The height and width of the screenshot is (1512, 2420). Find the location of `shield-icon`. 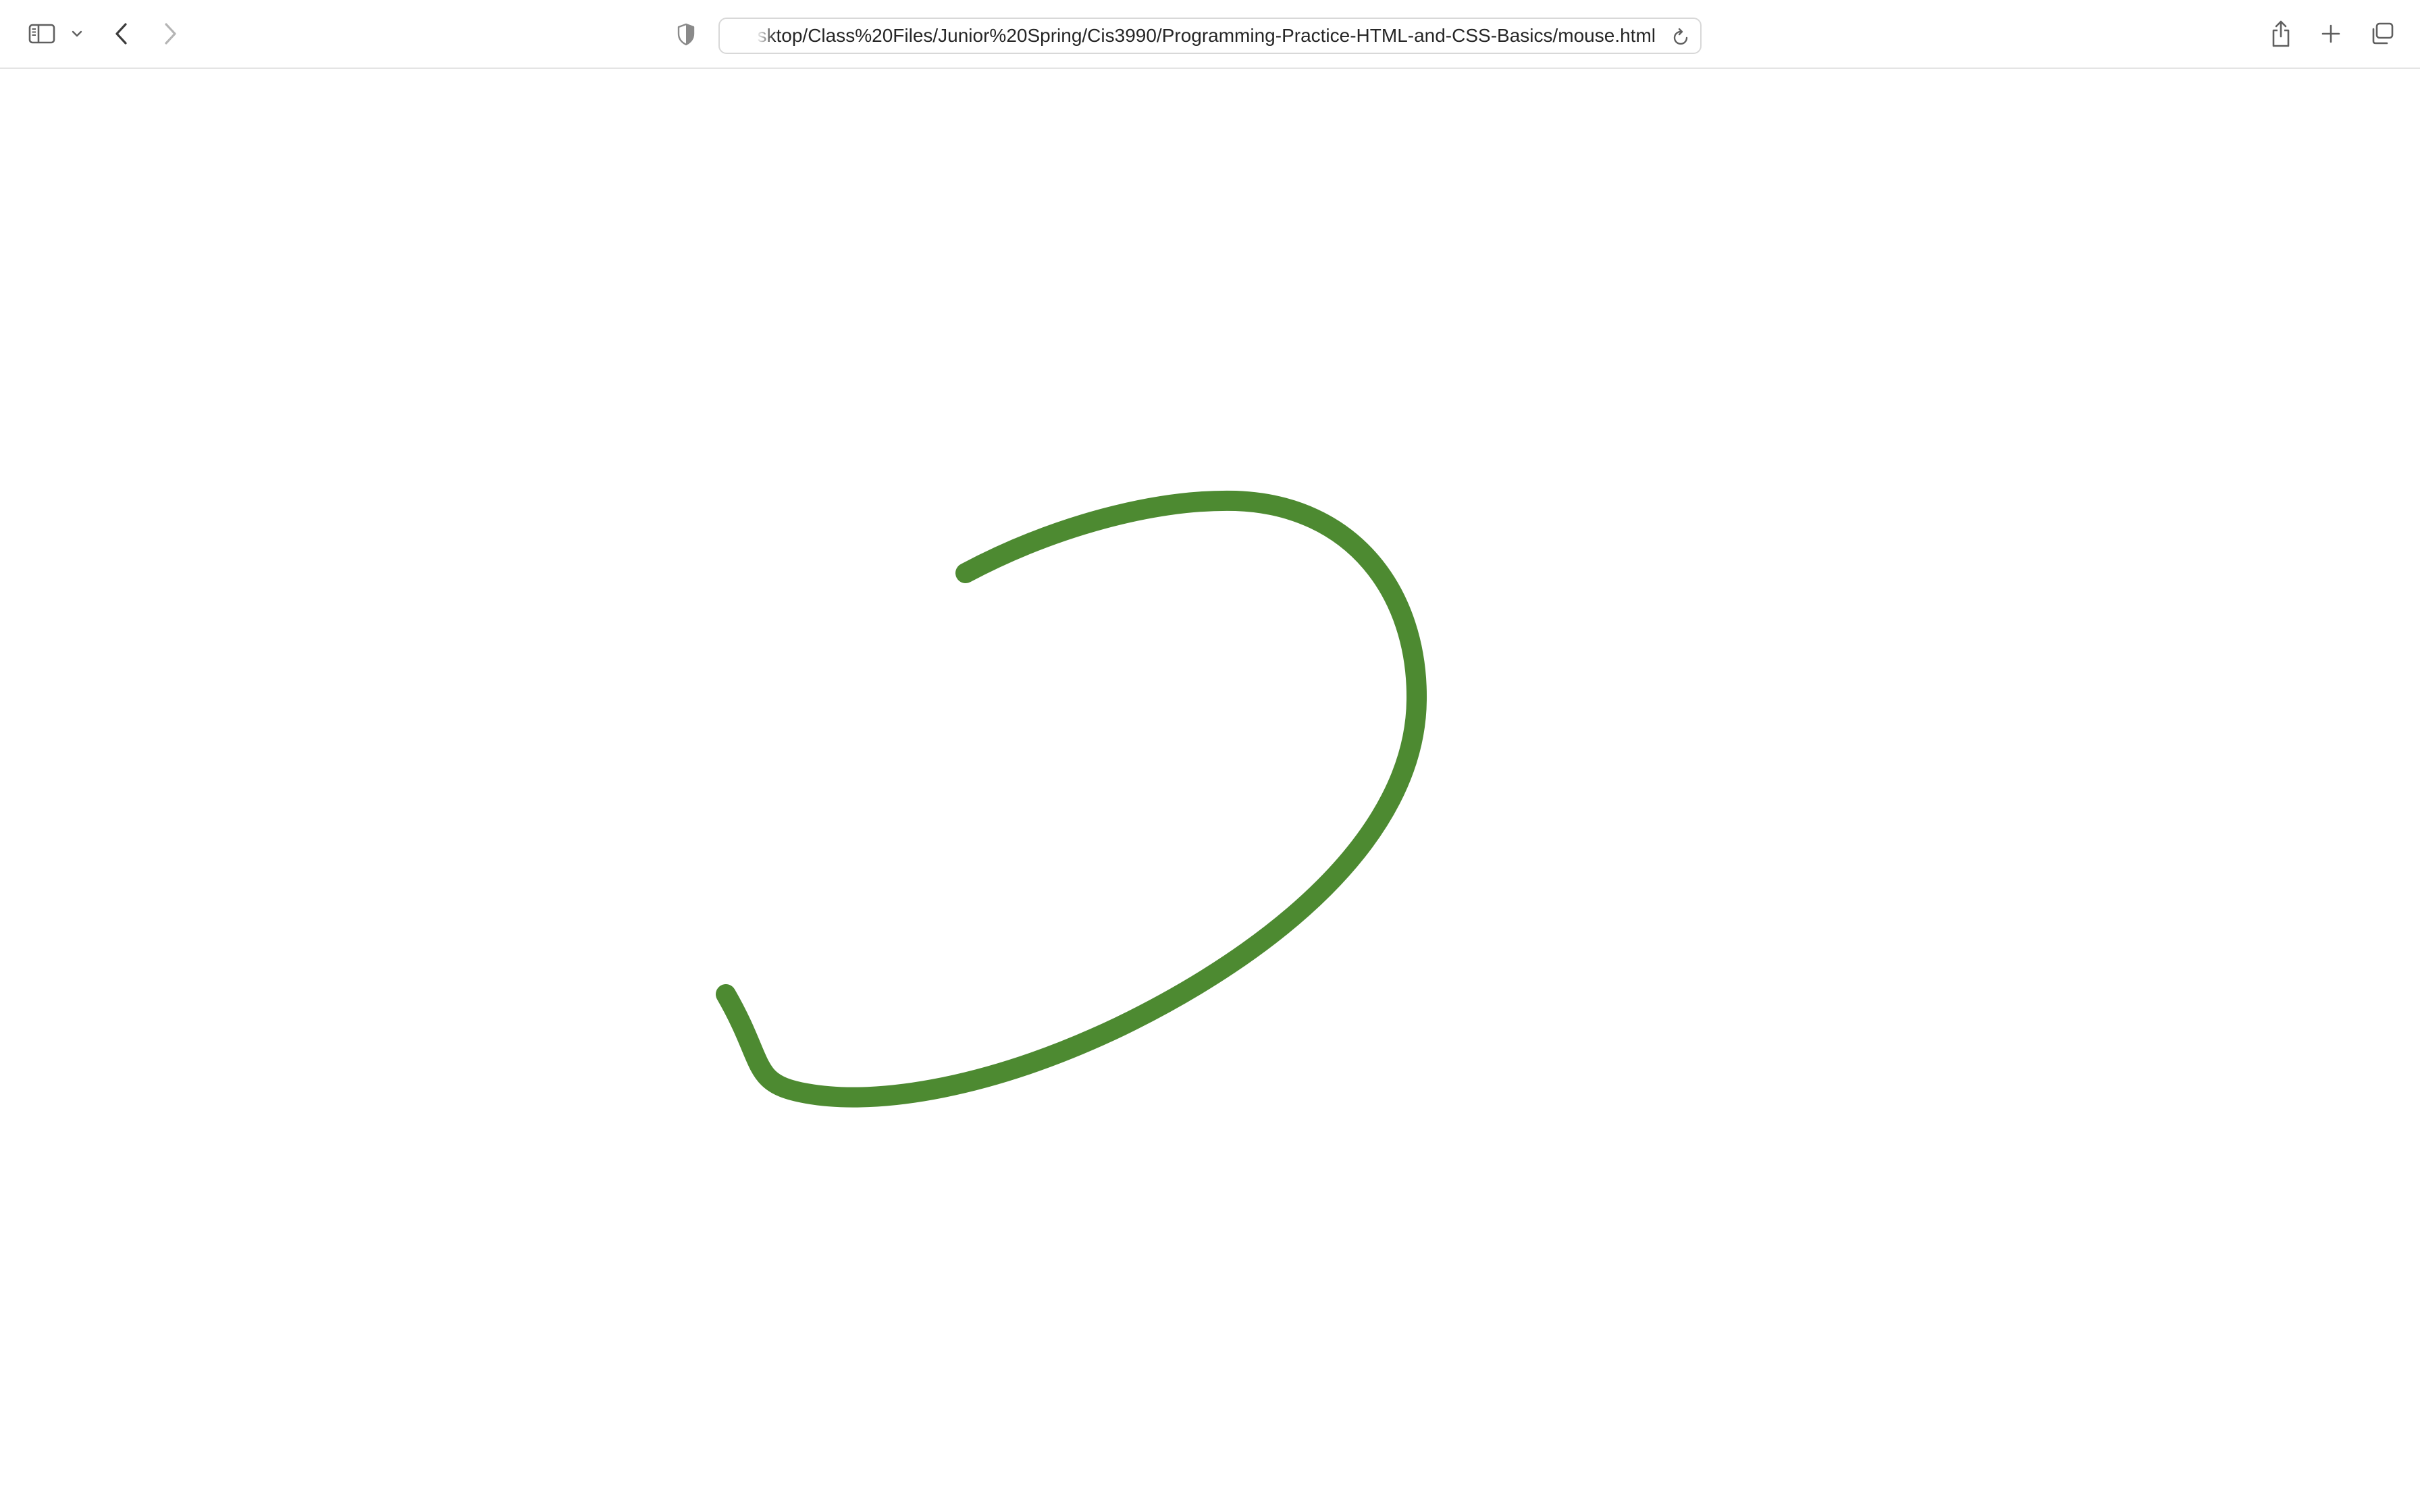

shield-icon is located at coordinates (686, 34).